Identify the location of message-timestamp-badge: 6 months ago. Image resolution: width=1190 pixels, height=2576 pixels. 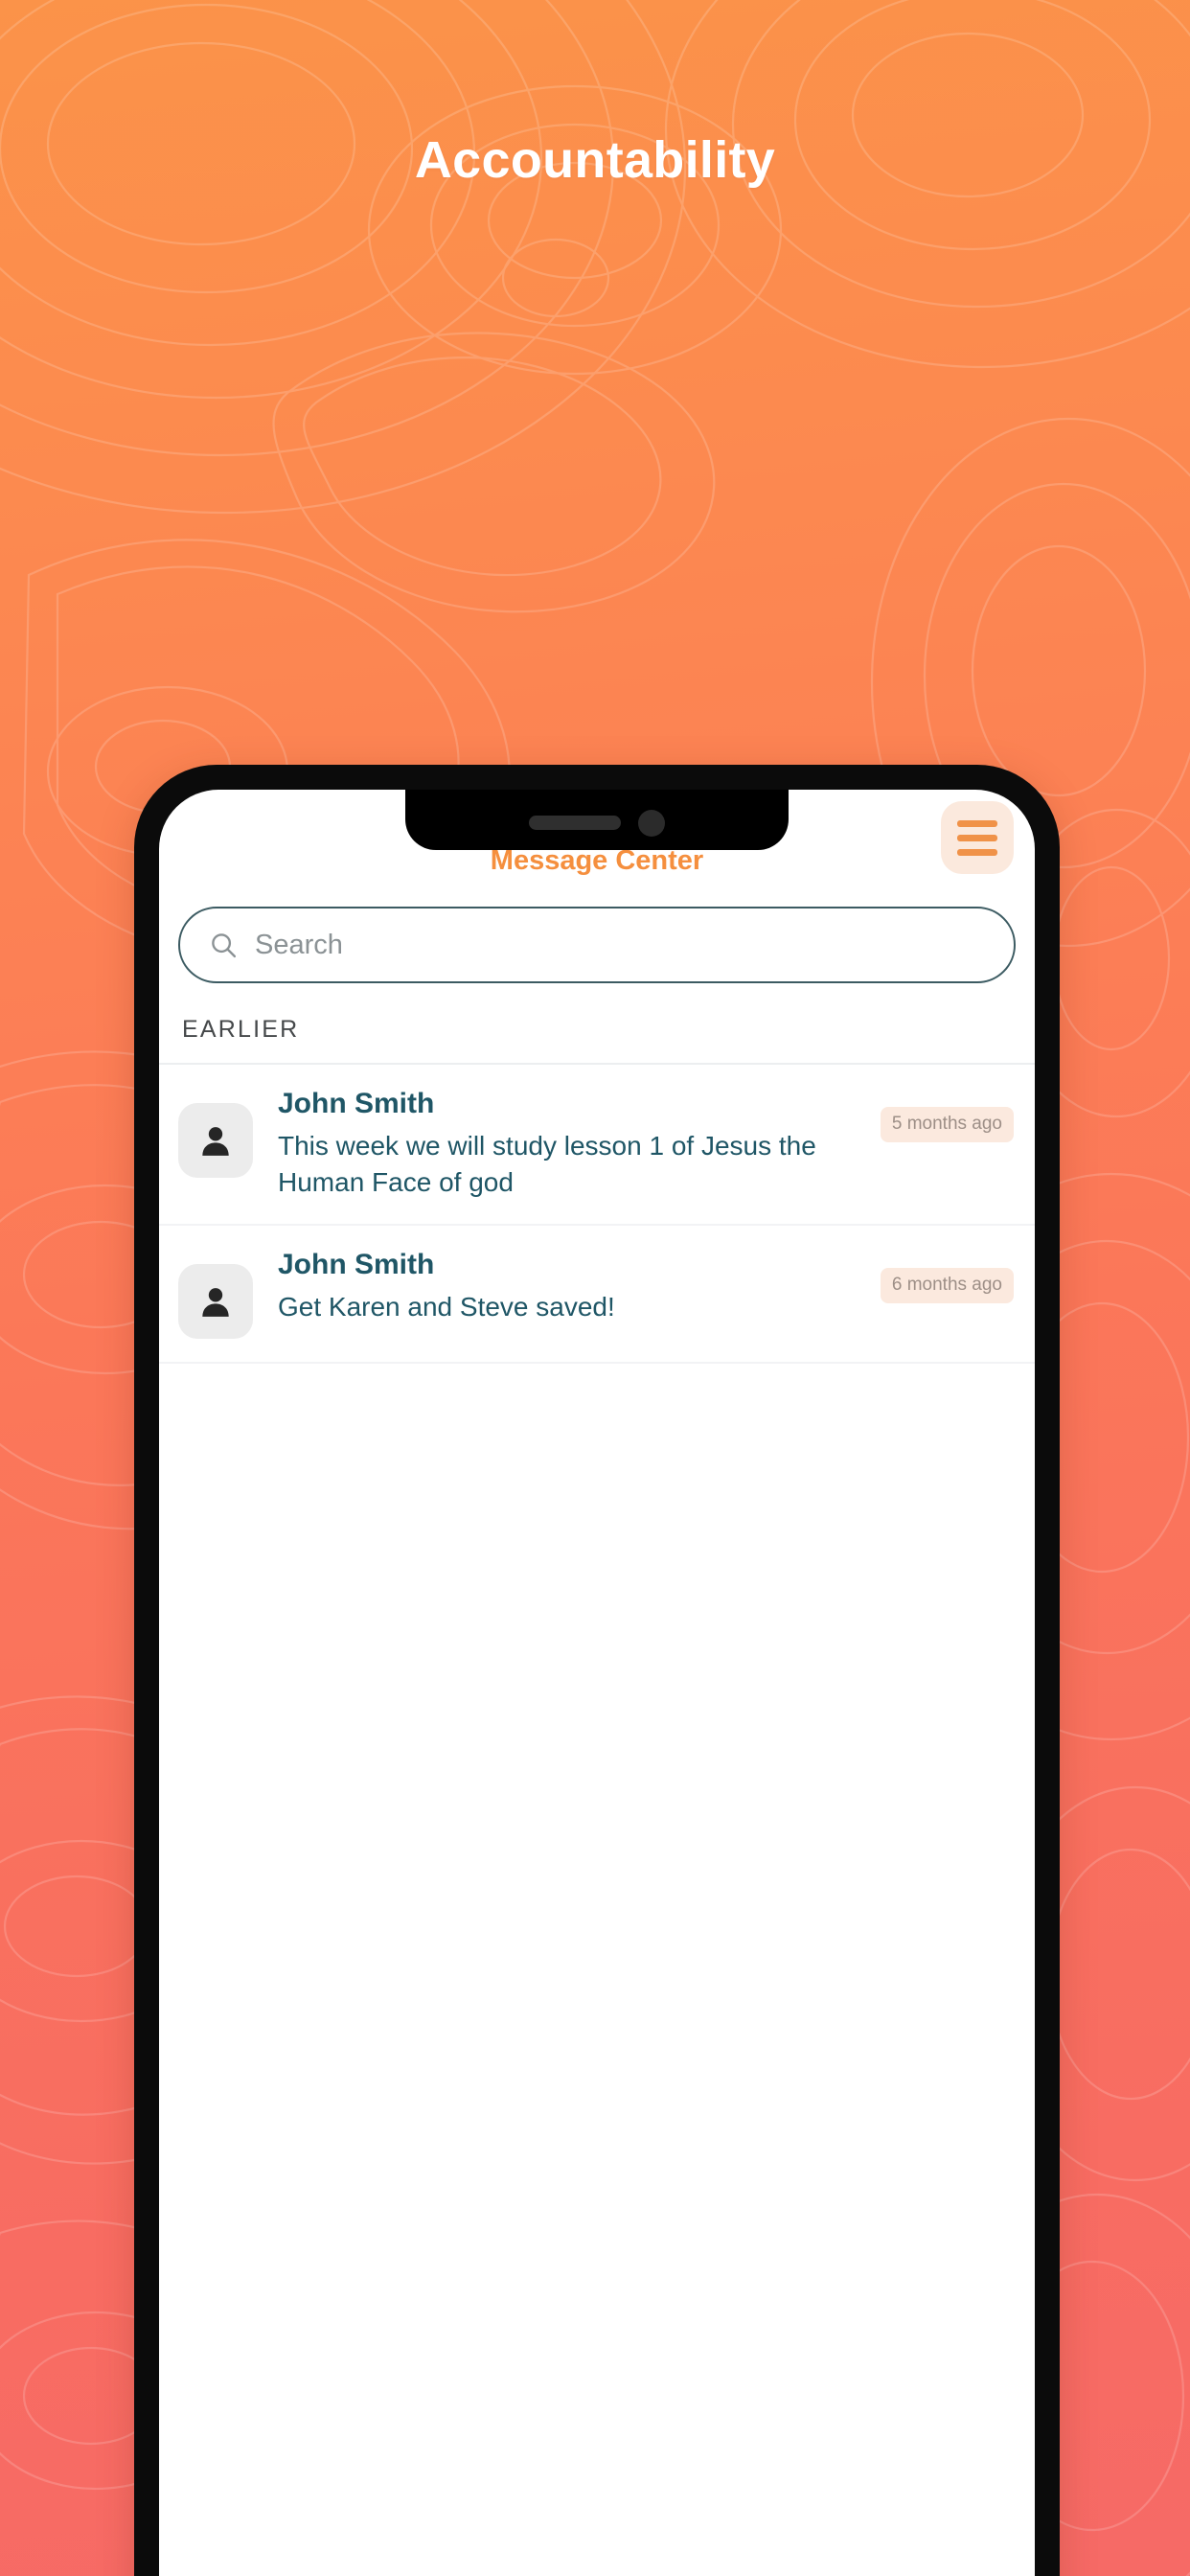
(947, 1285).